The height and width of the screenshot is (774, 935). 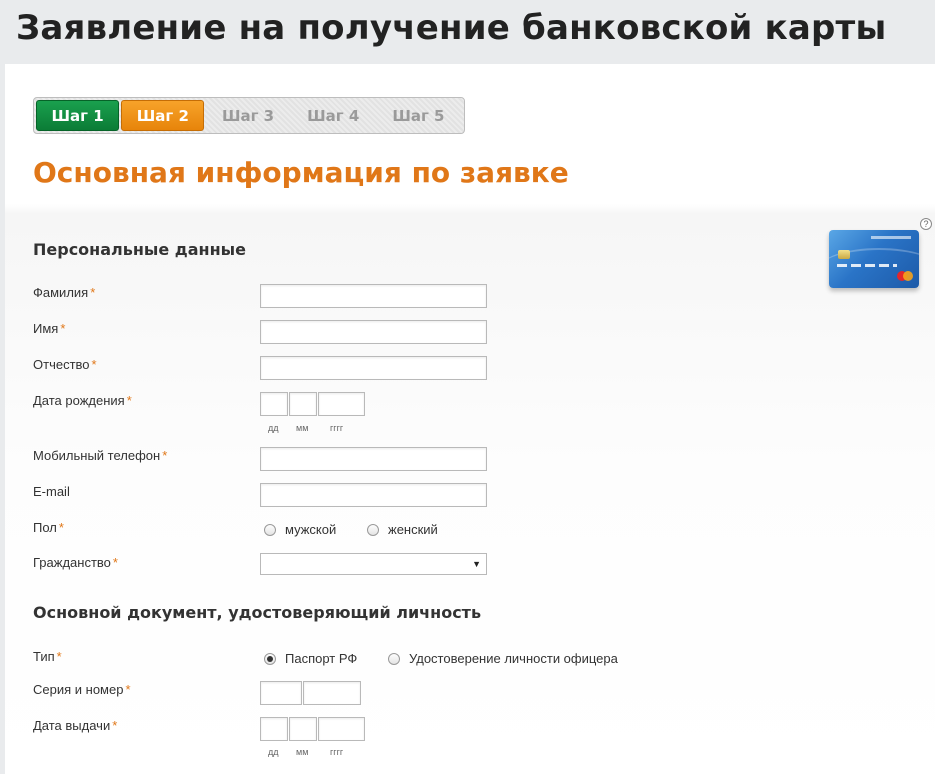 I want to click on issue-date-label: Дата выдачи *, so click(x=75, y=725).